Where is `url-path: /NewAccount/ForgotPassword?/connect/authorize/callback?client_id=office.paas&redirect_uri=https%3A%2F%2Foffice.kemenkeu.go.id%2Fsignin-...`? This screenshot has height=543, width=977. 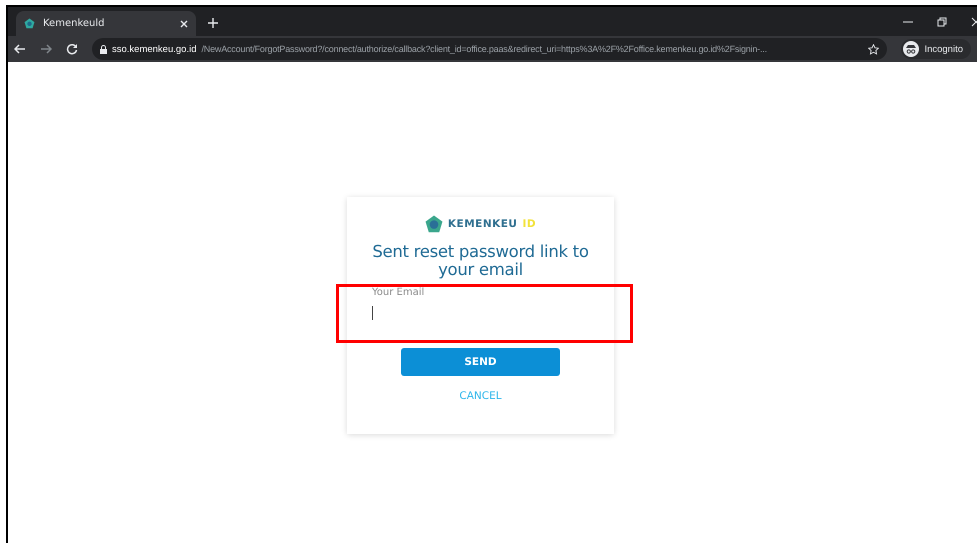 url-path: /NewAccount/ForgotPassword?/connect/authorize/callback?client_id=office.paas&redirect_uri=https%3A%2F%2Foffice.kemenkeu.go.id%2Fsignin-... is located at coordinates (485, 49).